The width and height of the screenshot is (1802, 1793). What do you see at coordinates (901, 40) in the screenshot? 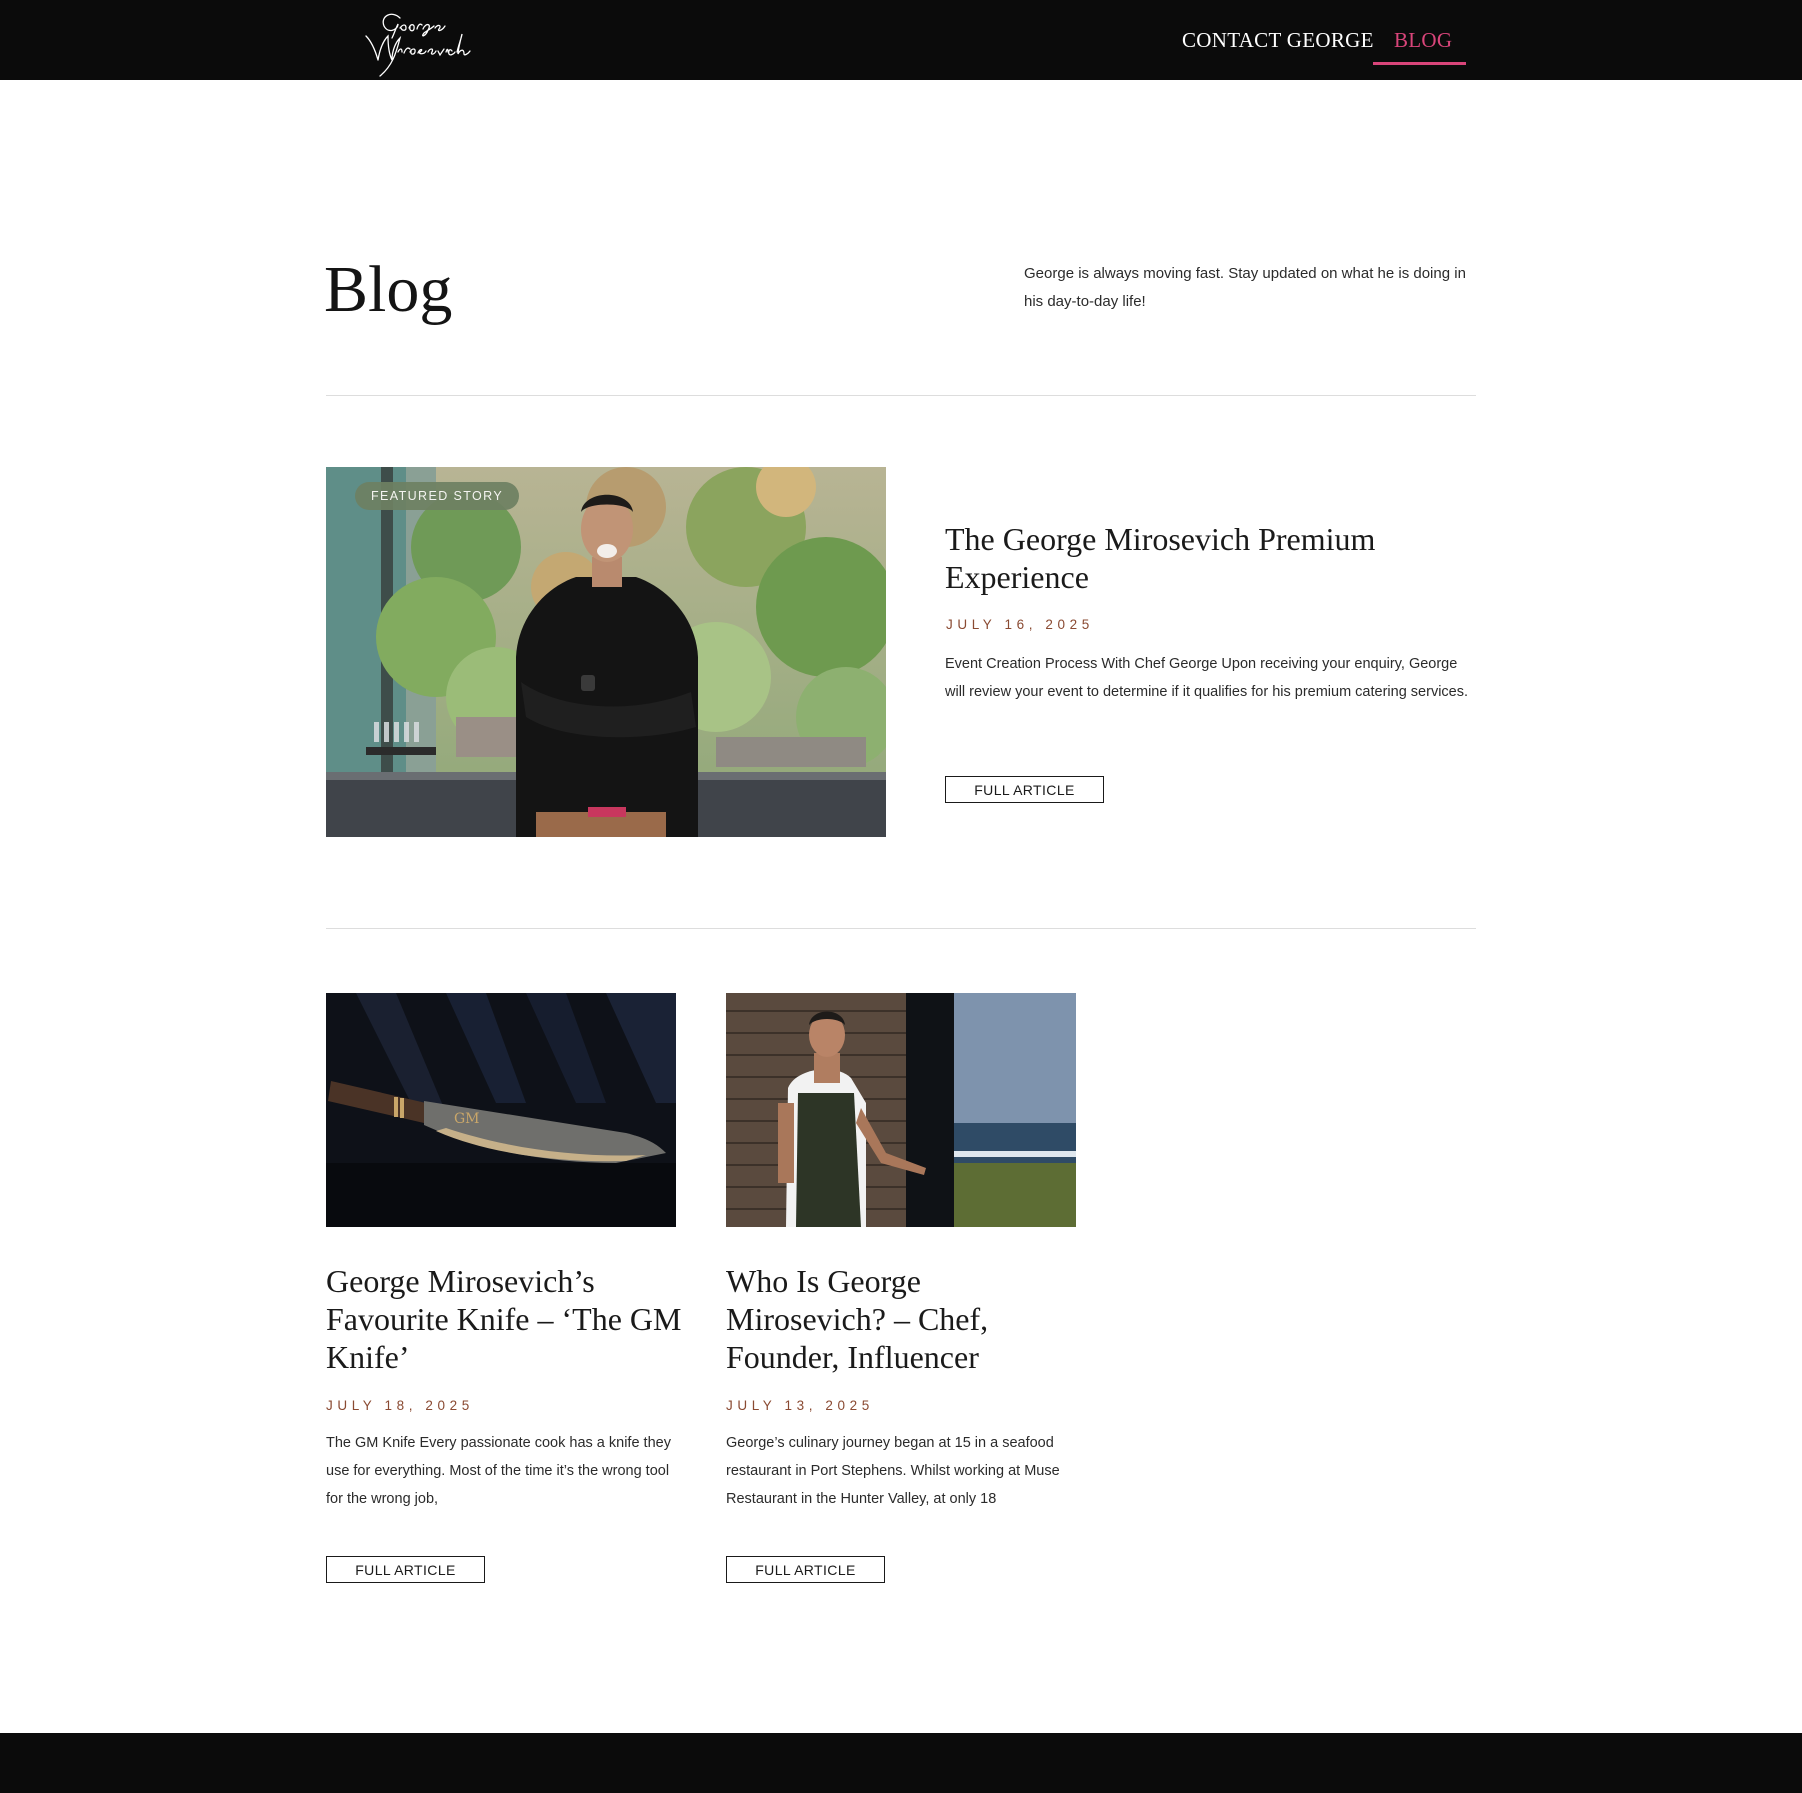
I see `site-header: CONTACT GEORGE BLOG` at bounding box center [901, 40].